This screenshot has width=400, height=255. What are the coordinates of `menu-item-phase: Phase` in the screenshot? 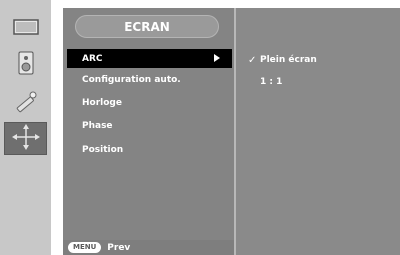 It's located at (148, 125).